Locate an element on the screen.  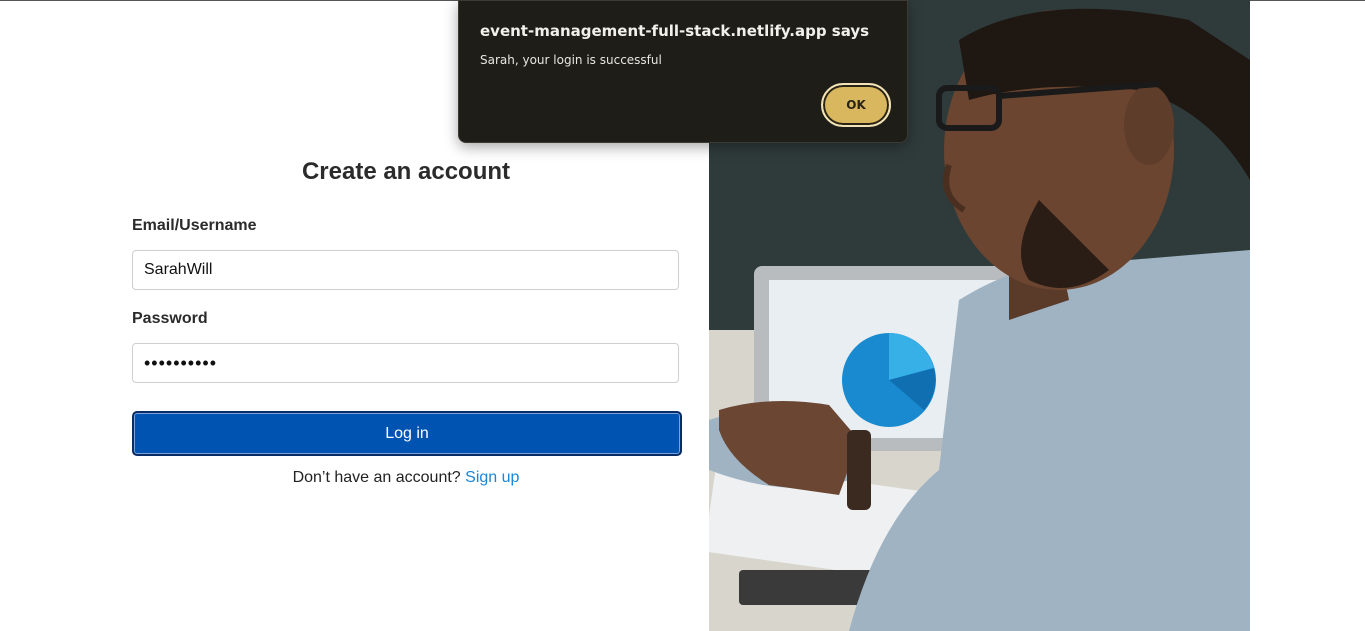
signup-prompt: Don’t have an account? Sign up is located at coordinates (406, 478).